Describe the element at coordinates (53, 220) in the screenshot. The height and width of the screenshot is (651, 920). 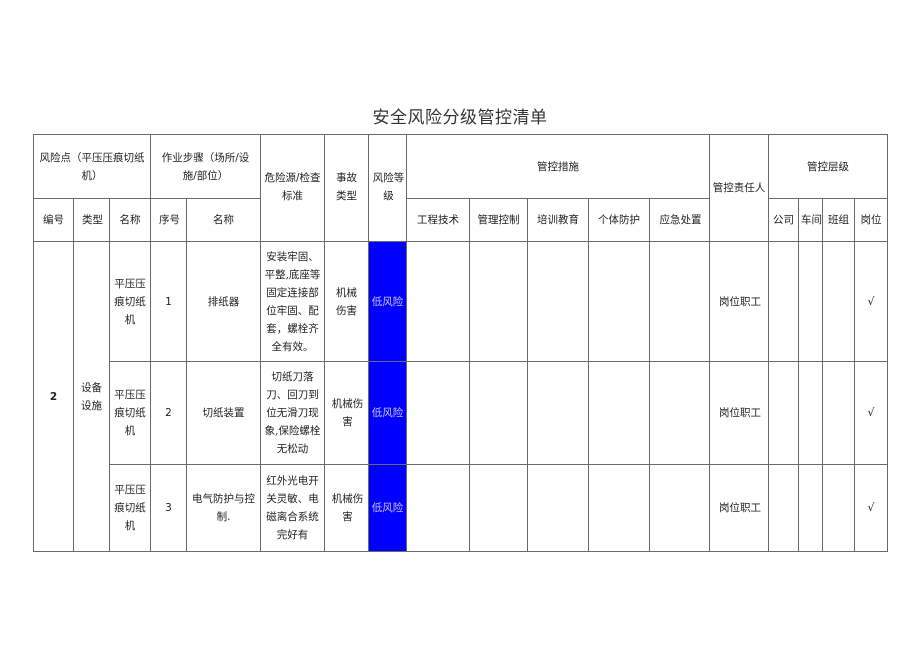
I see `header-number: 编号` at that location.